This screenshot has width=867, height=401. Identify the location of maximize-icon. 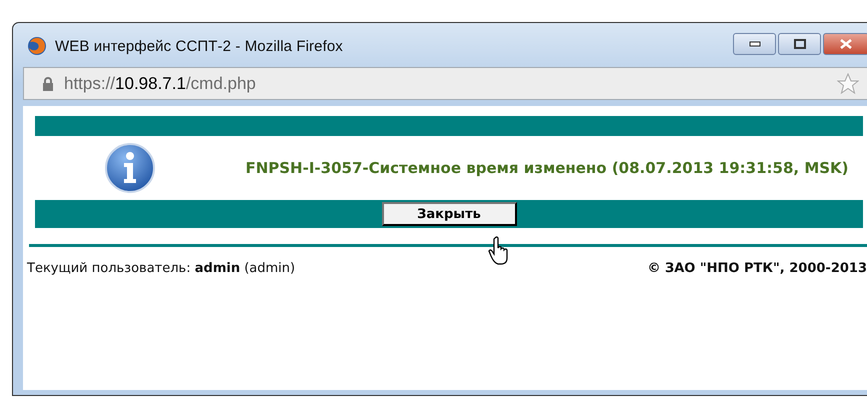
(800, 44).